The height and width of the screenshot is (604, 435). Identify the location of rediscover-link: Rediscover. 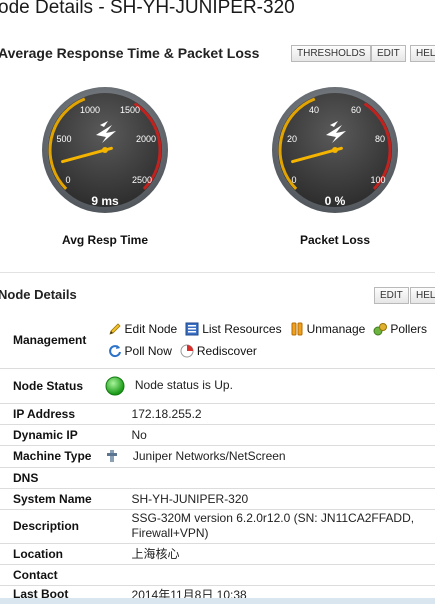
(218, 351).